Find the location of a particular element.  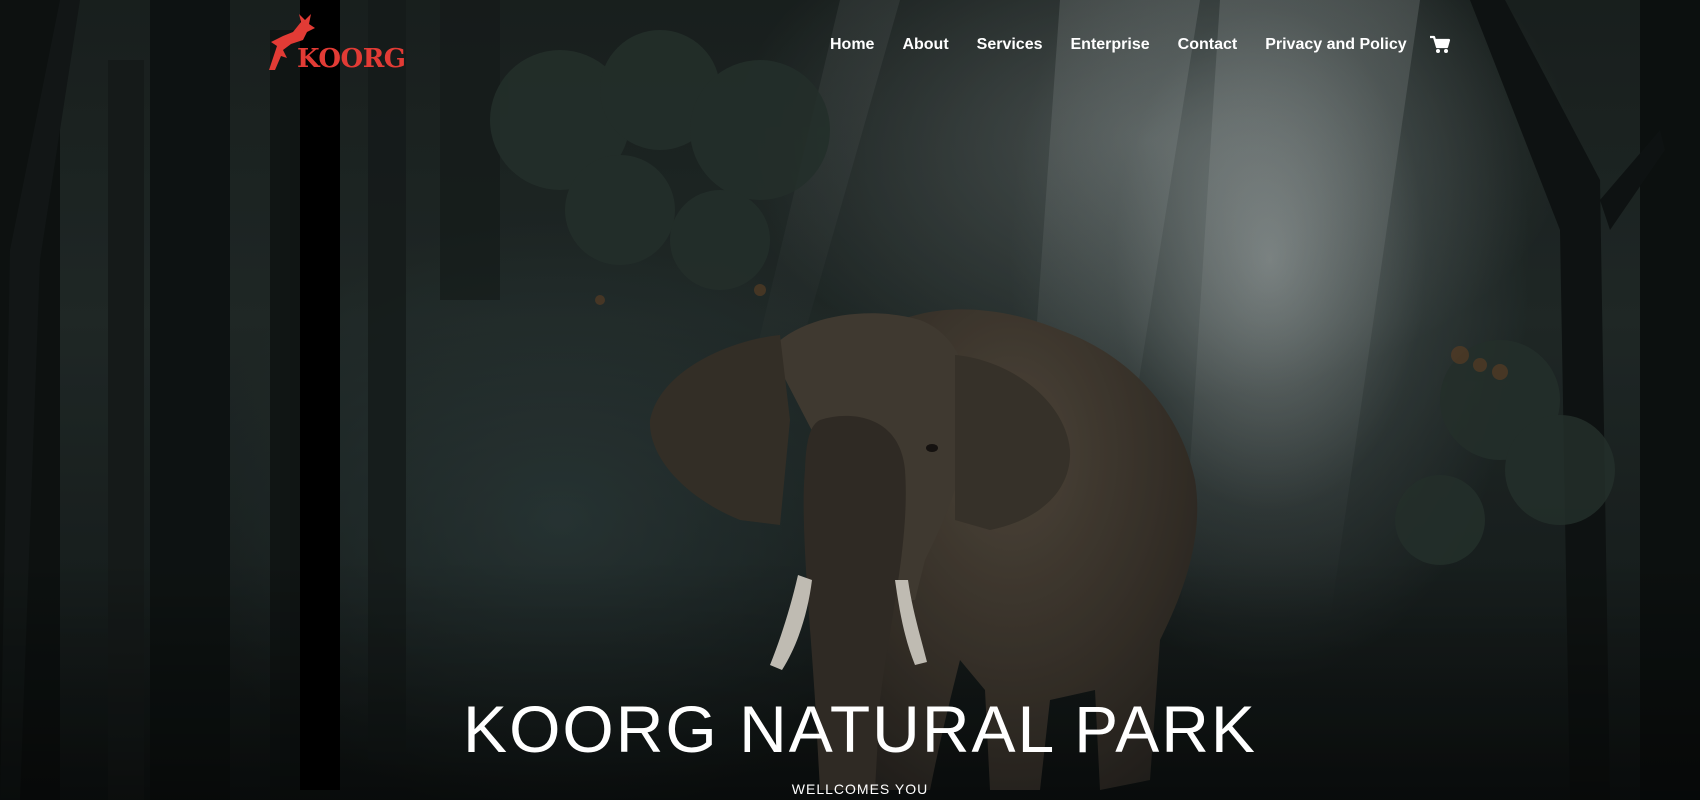

nav-home: Home is located at coordinates (852, 45).